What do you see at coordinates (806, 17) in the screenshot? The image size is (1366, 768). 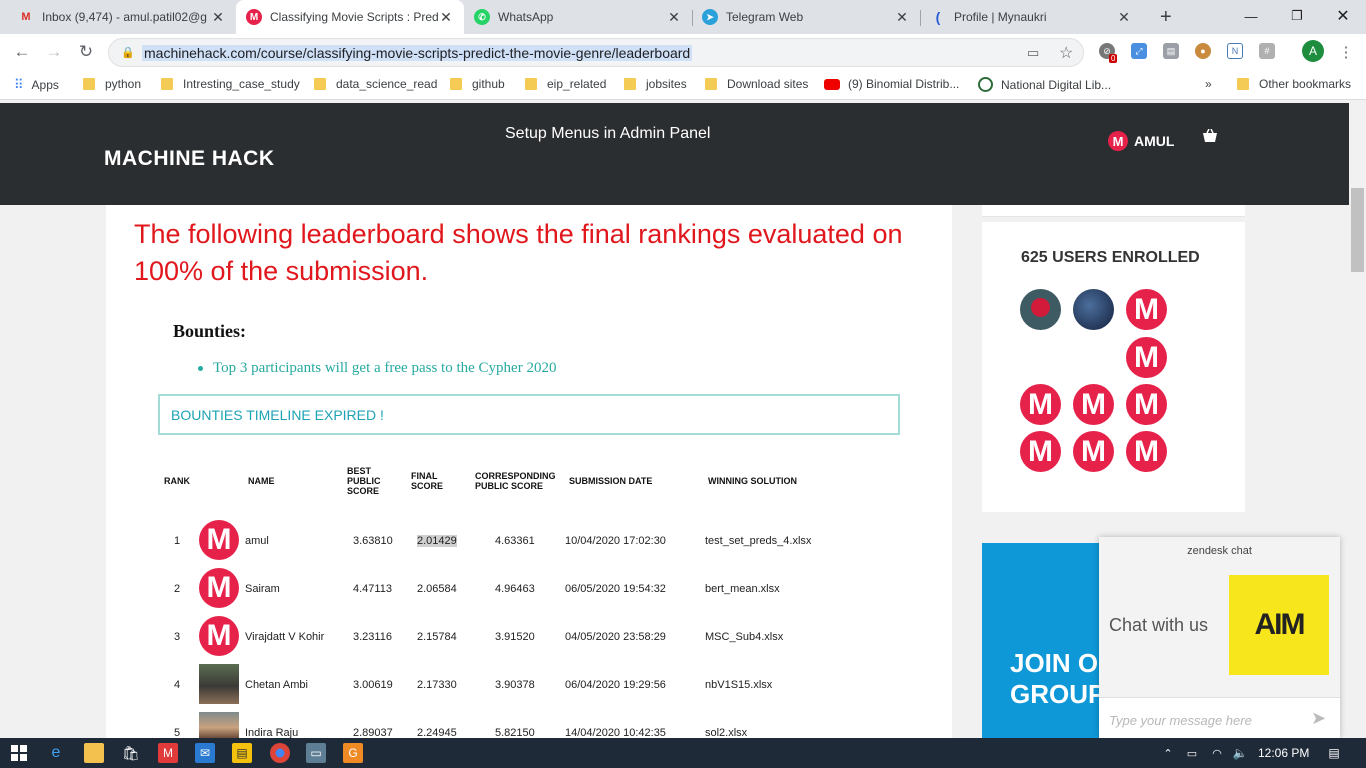 I see `tab-telegram: ➤ Telegram Web ✕` at bounding box center [806, 17].